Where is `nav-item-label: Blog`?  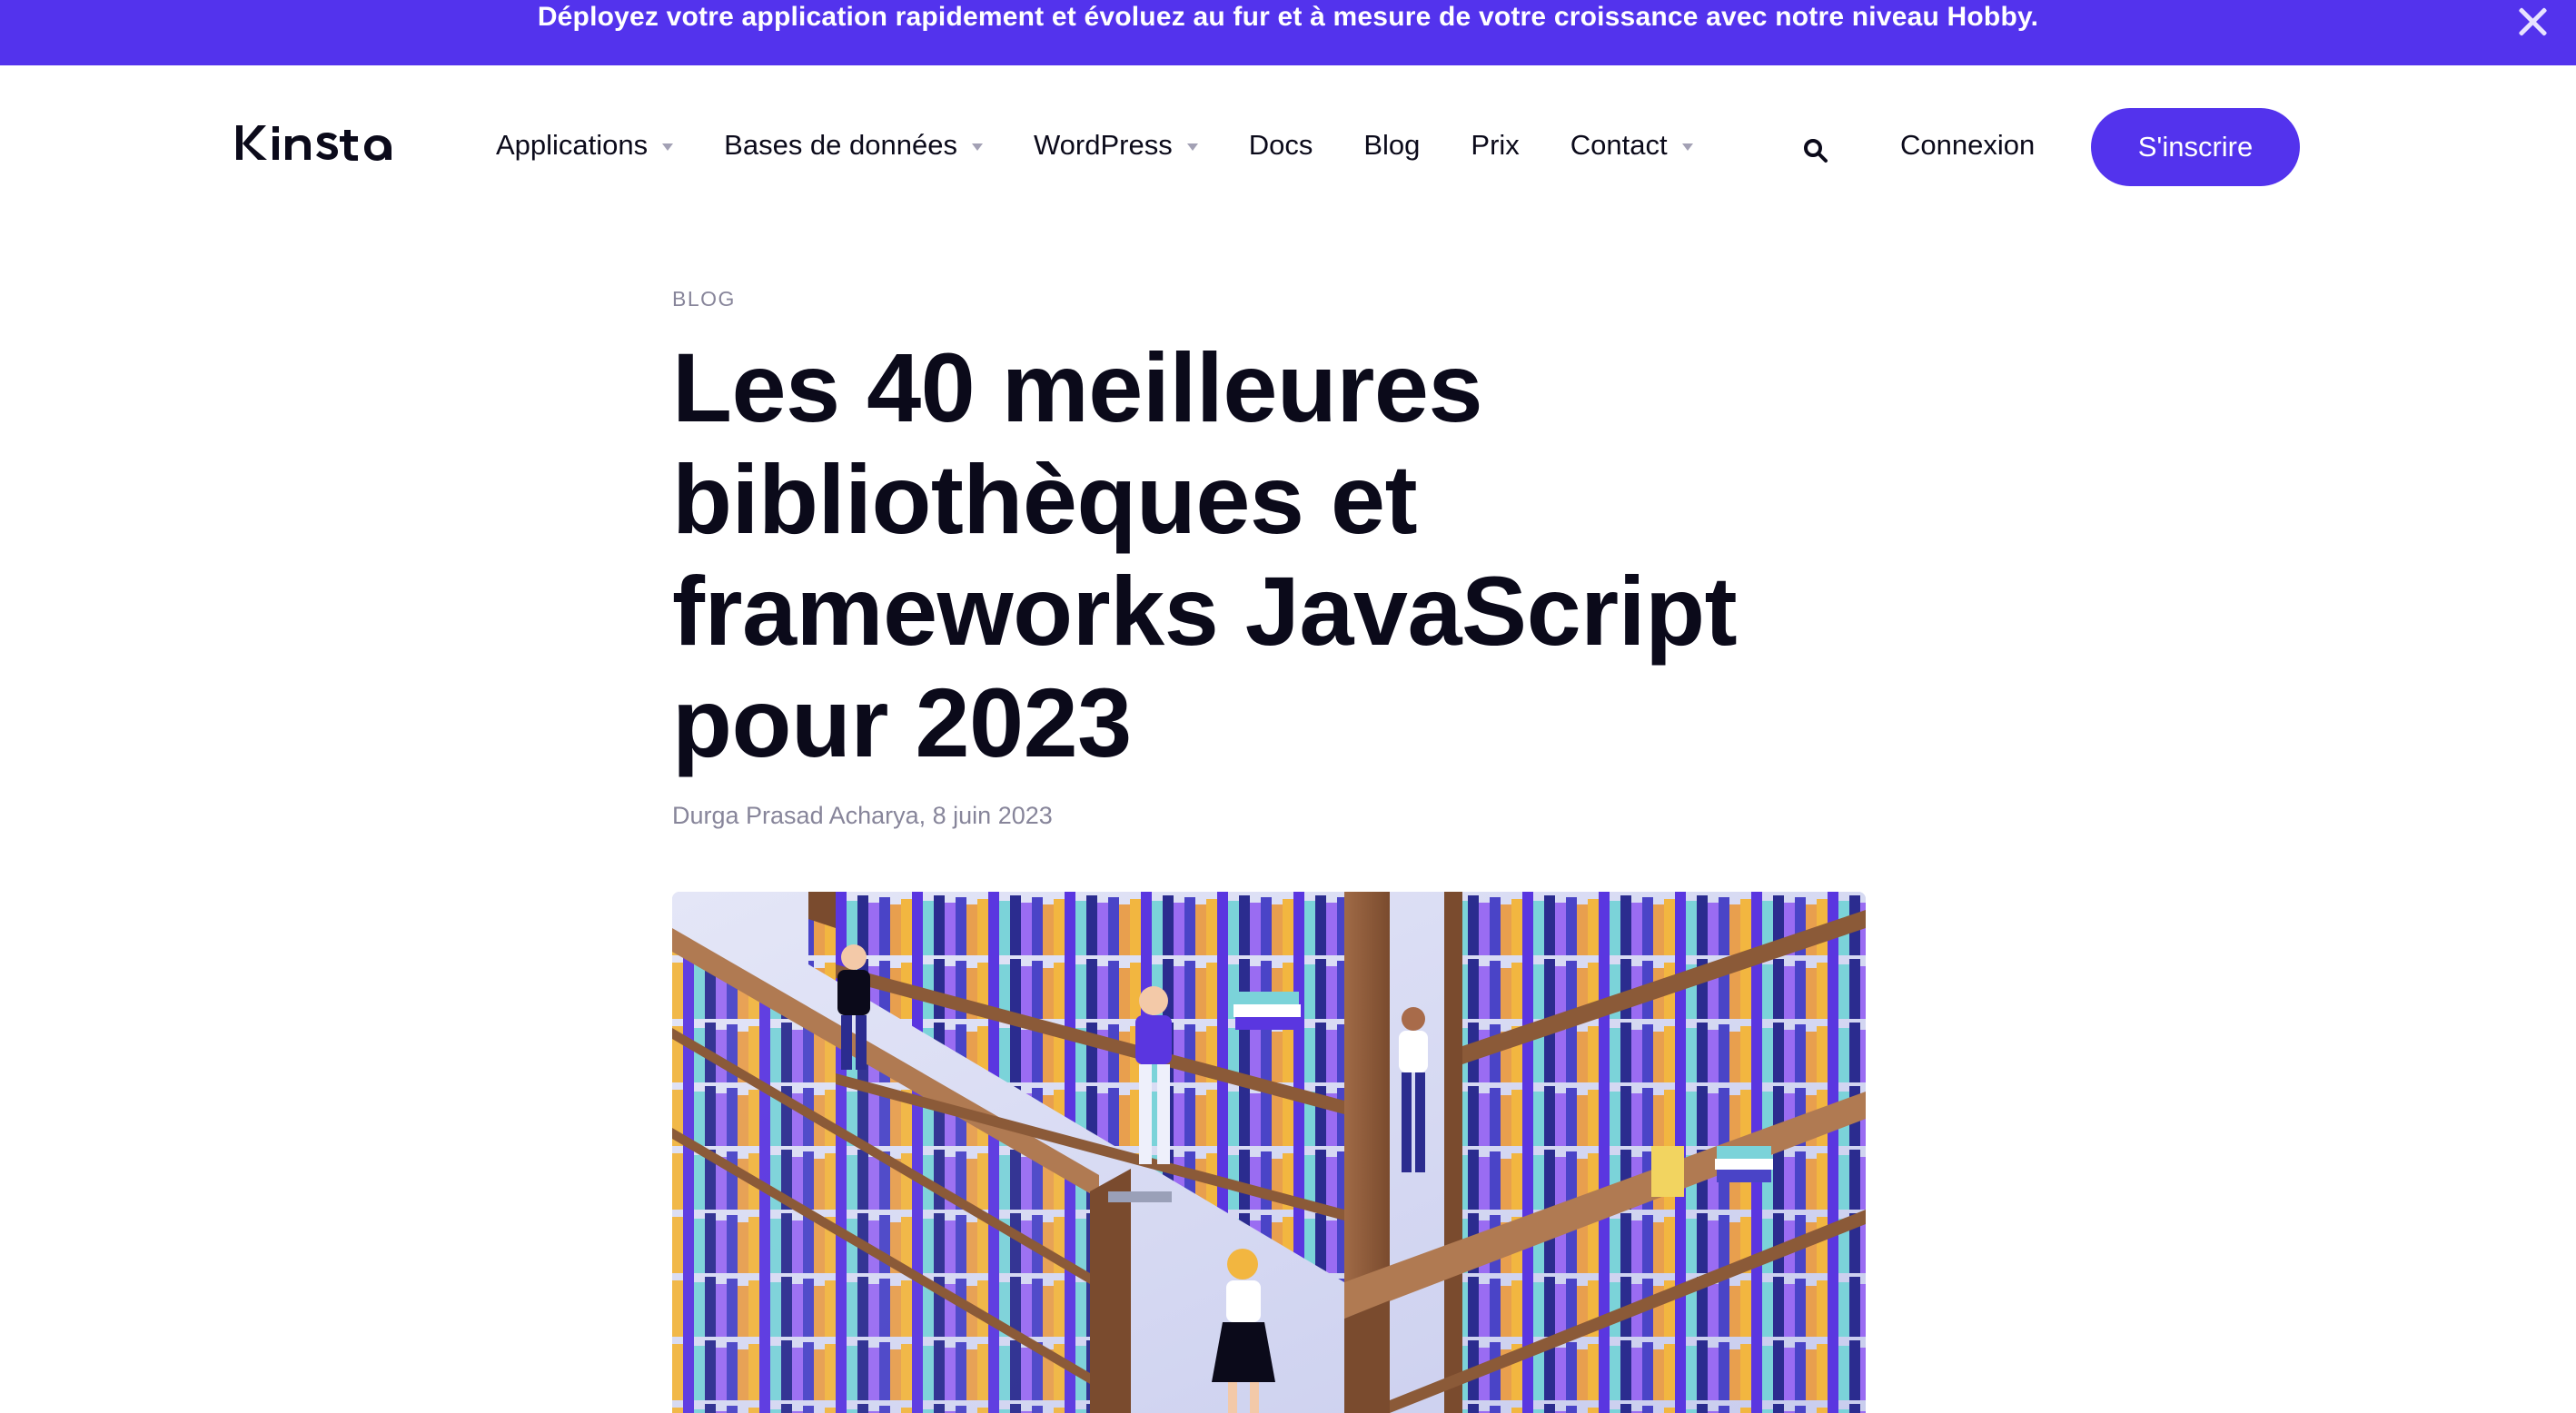
nav-item-label: Blog is located at coordinates (1392, 145).